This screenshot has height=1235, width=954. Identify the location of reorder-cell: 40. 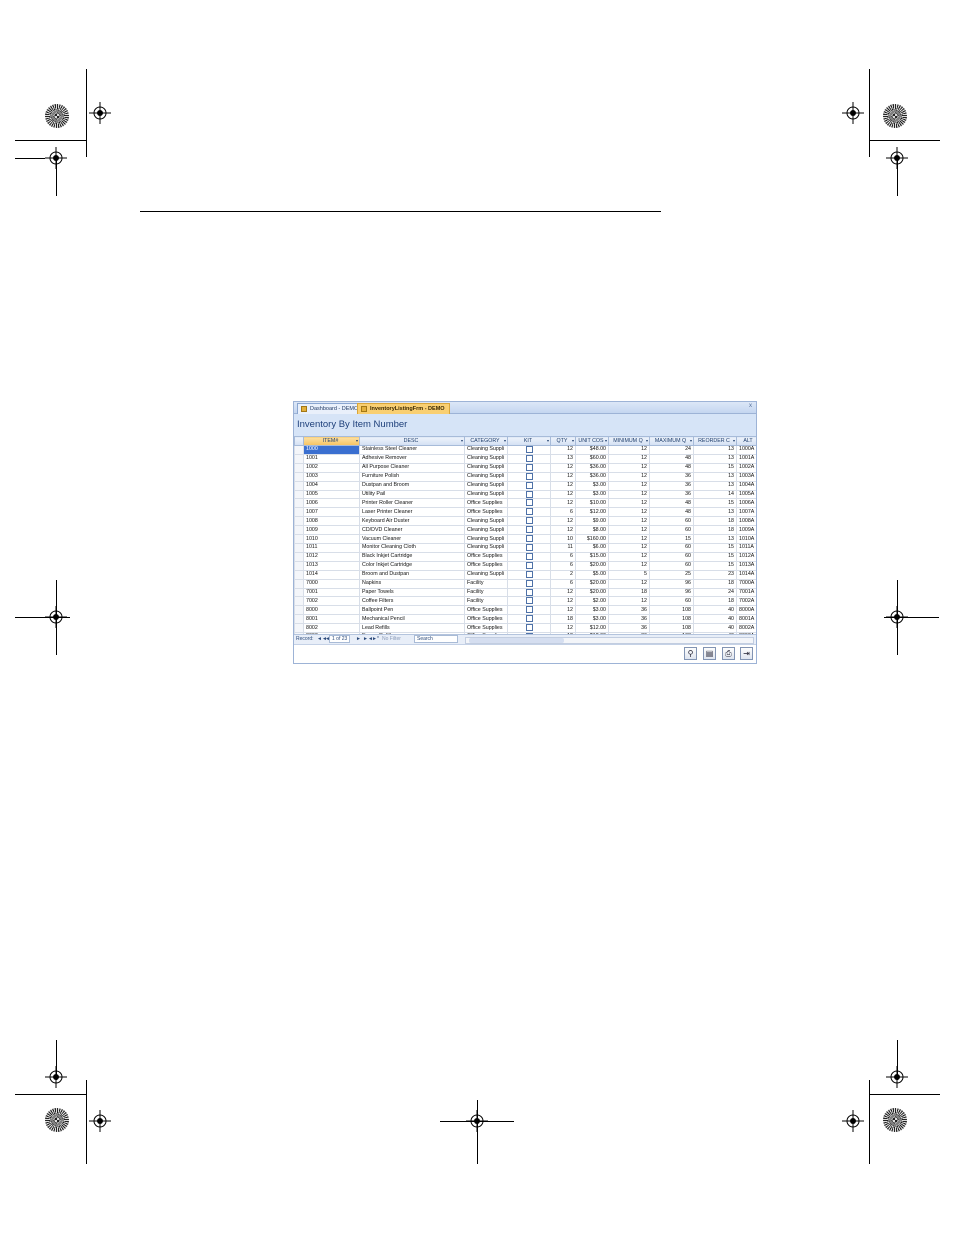
(715, 619).